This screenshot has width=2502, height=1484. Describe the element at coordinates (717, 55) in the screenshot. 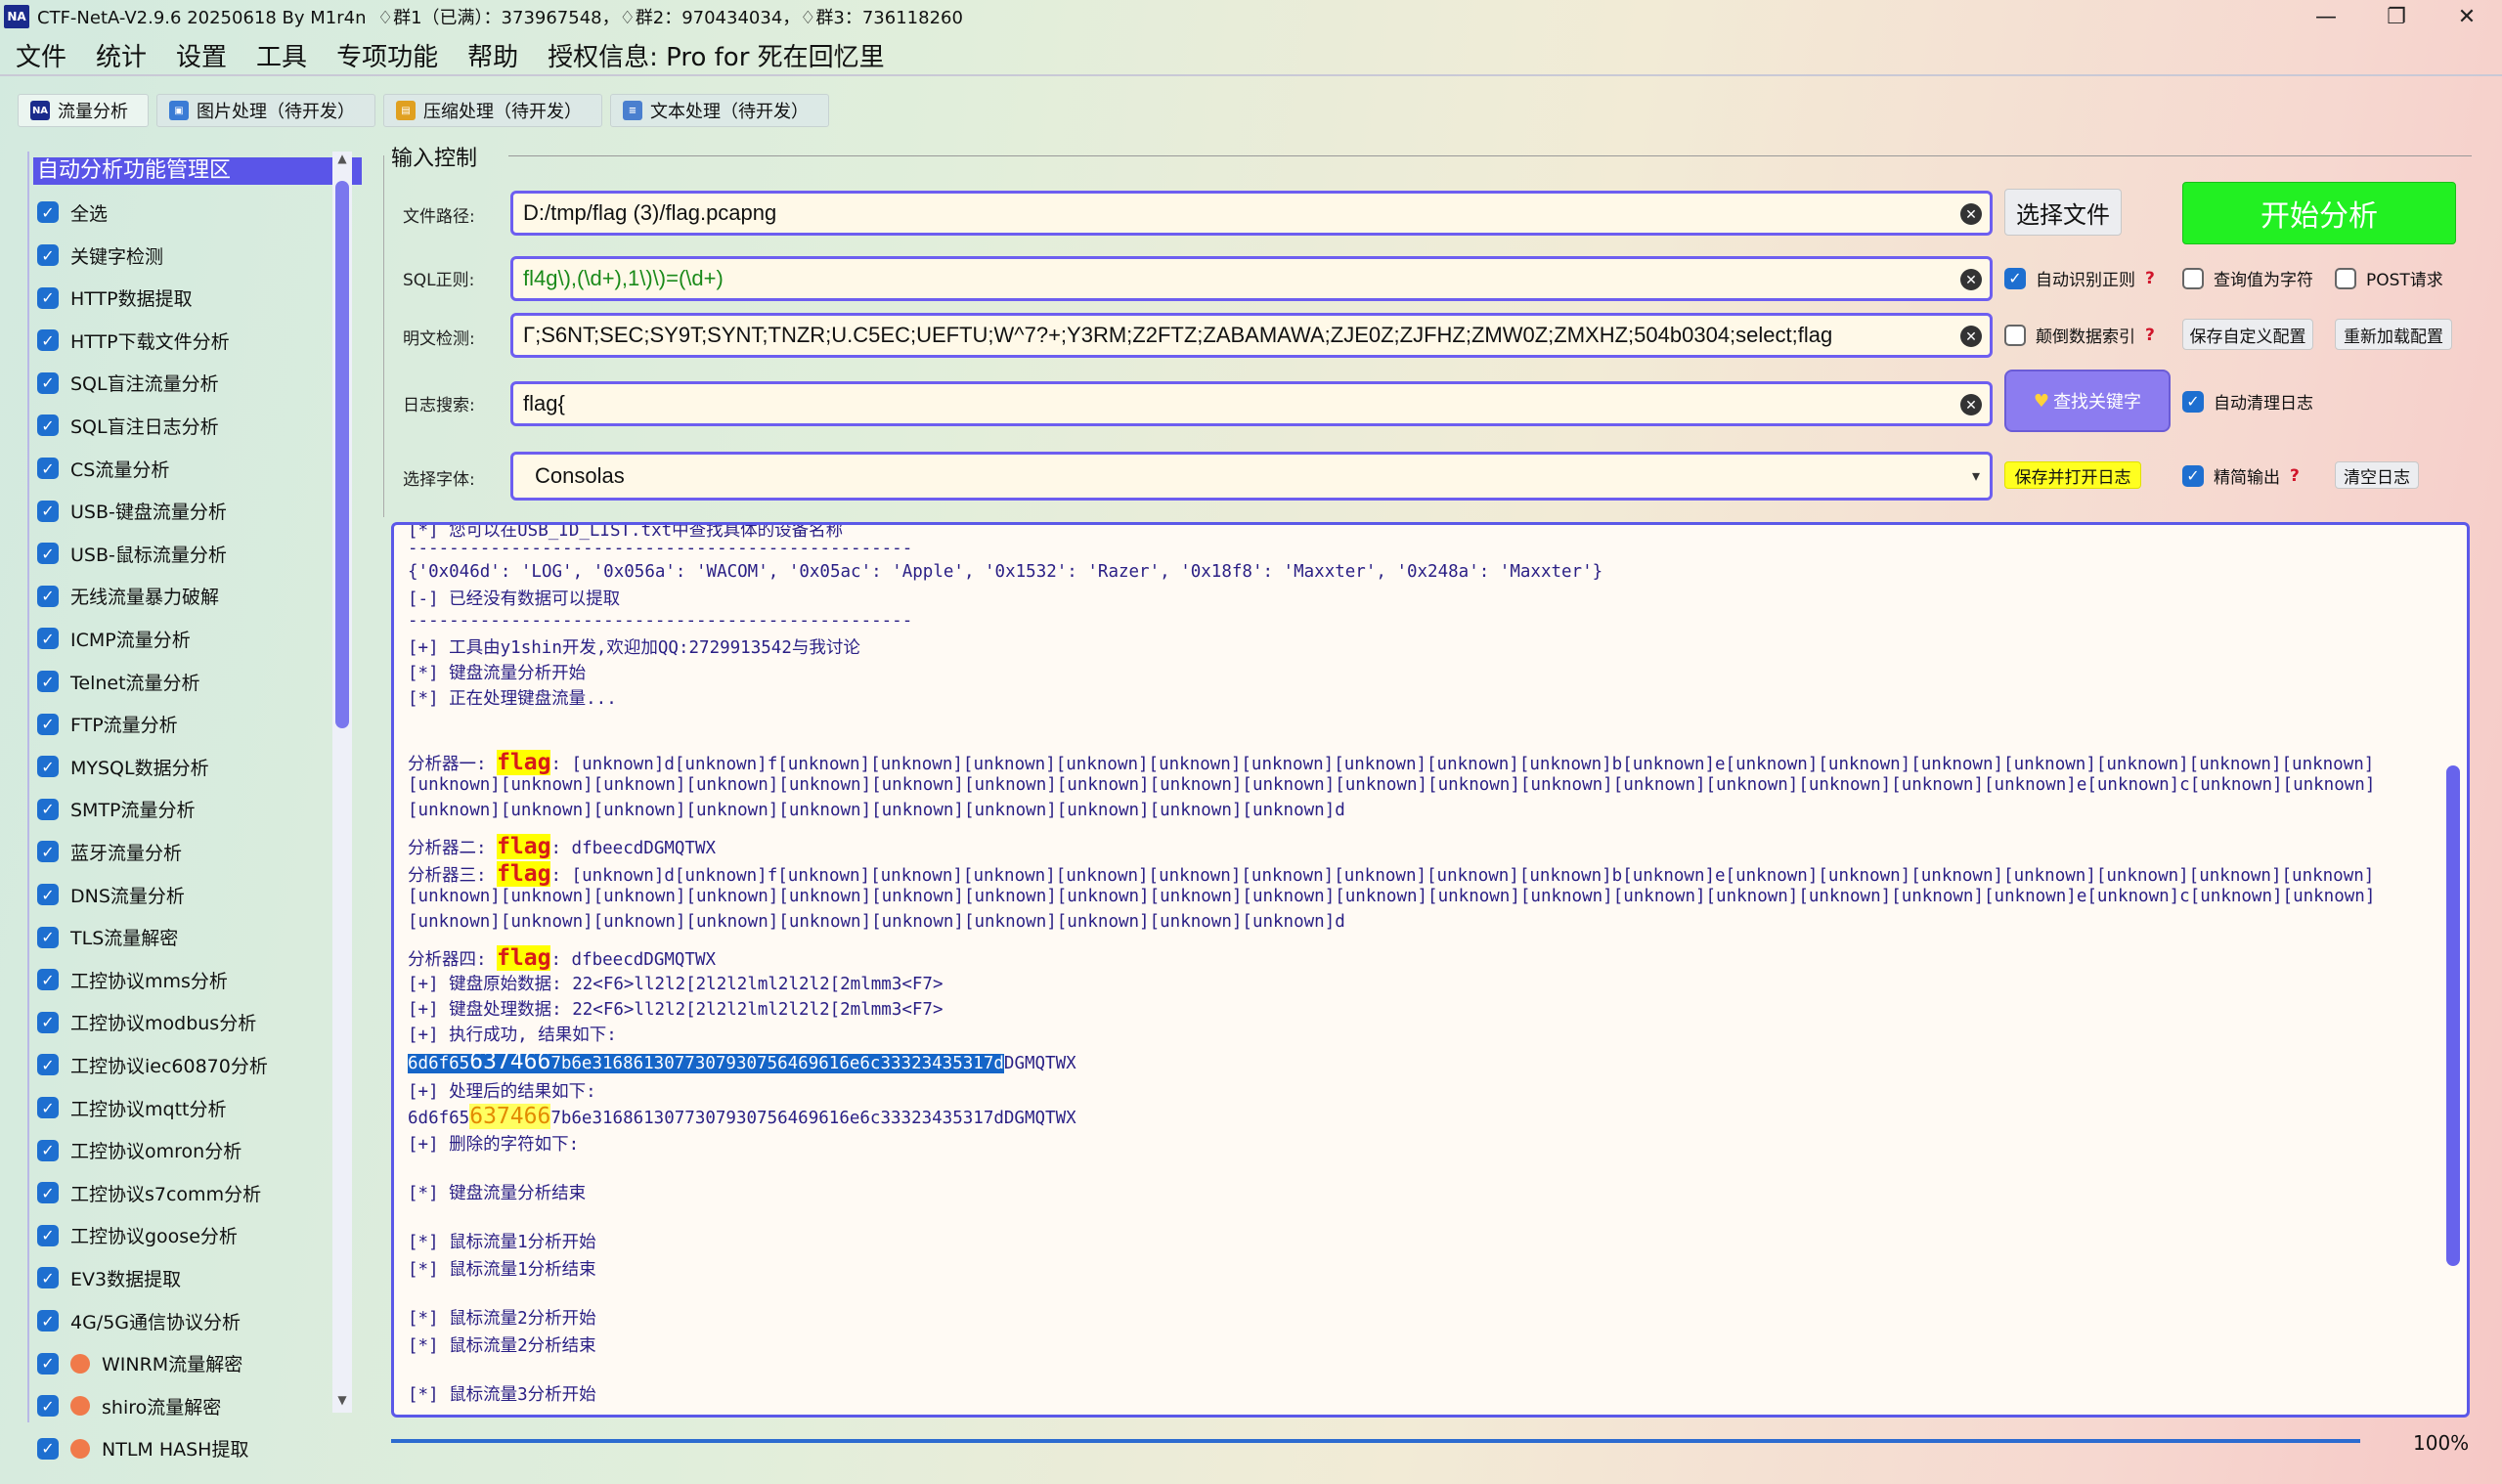

I see `menu-license: 授权信息: Pro for 死在回忆里` at that location.